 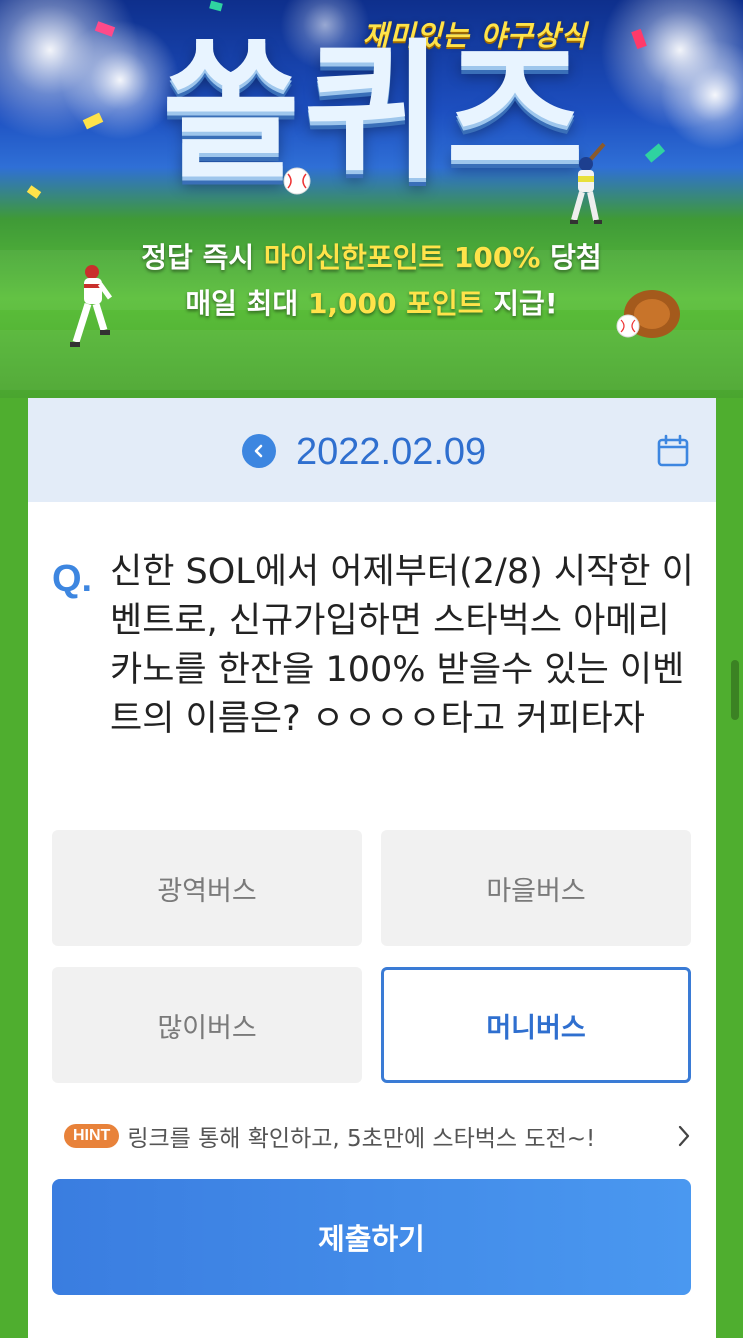 I want to click on submit-label: 제출하기, so click(x=371, y=1239).